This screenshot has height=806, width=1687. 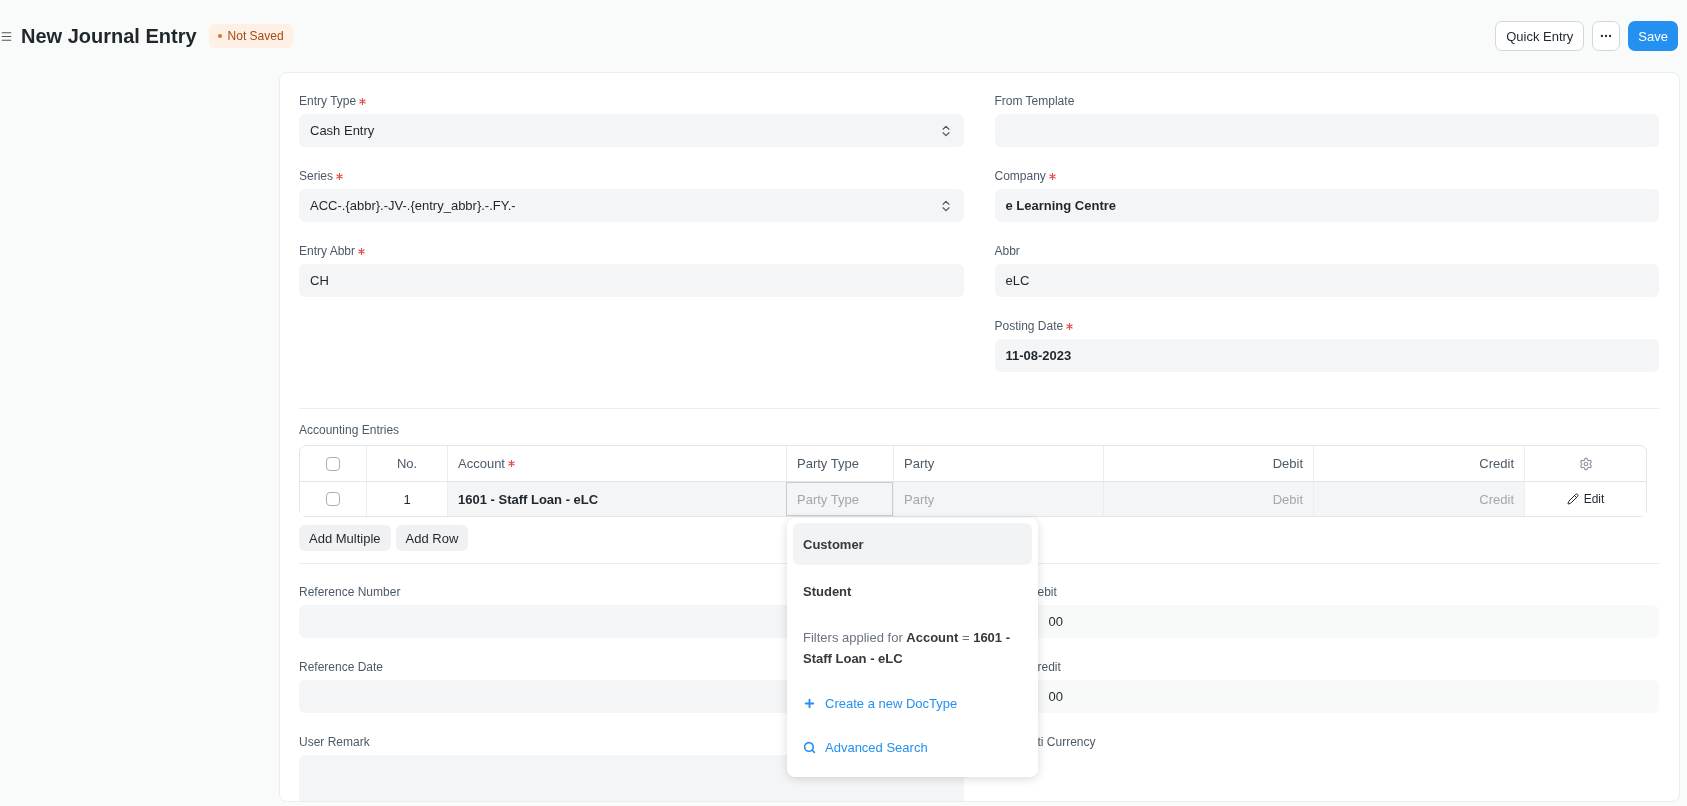 I want to click on select-field: ACC-.{abbr}.-JV-.{entry_abbr}.-.FY.-, so click(x=631, y=205).